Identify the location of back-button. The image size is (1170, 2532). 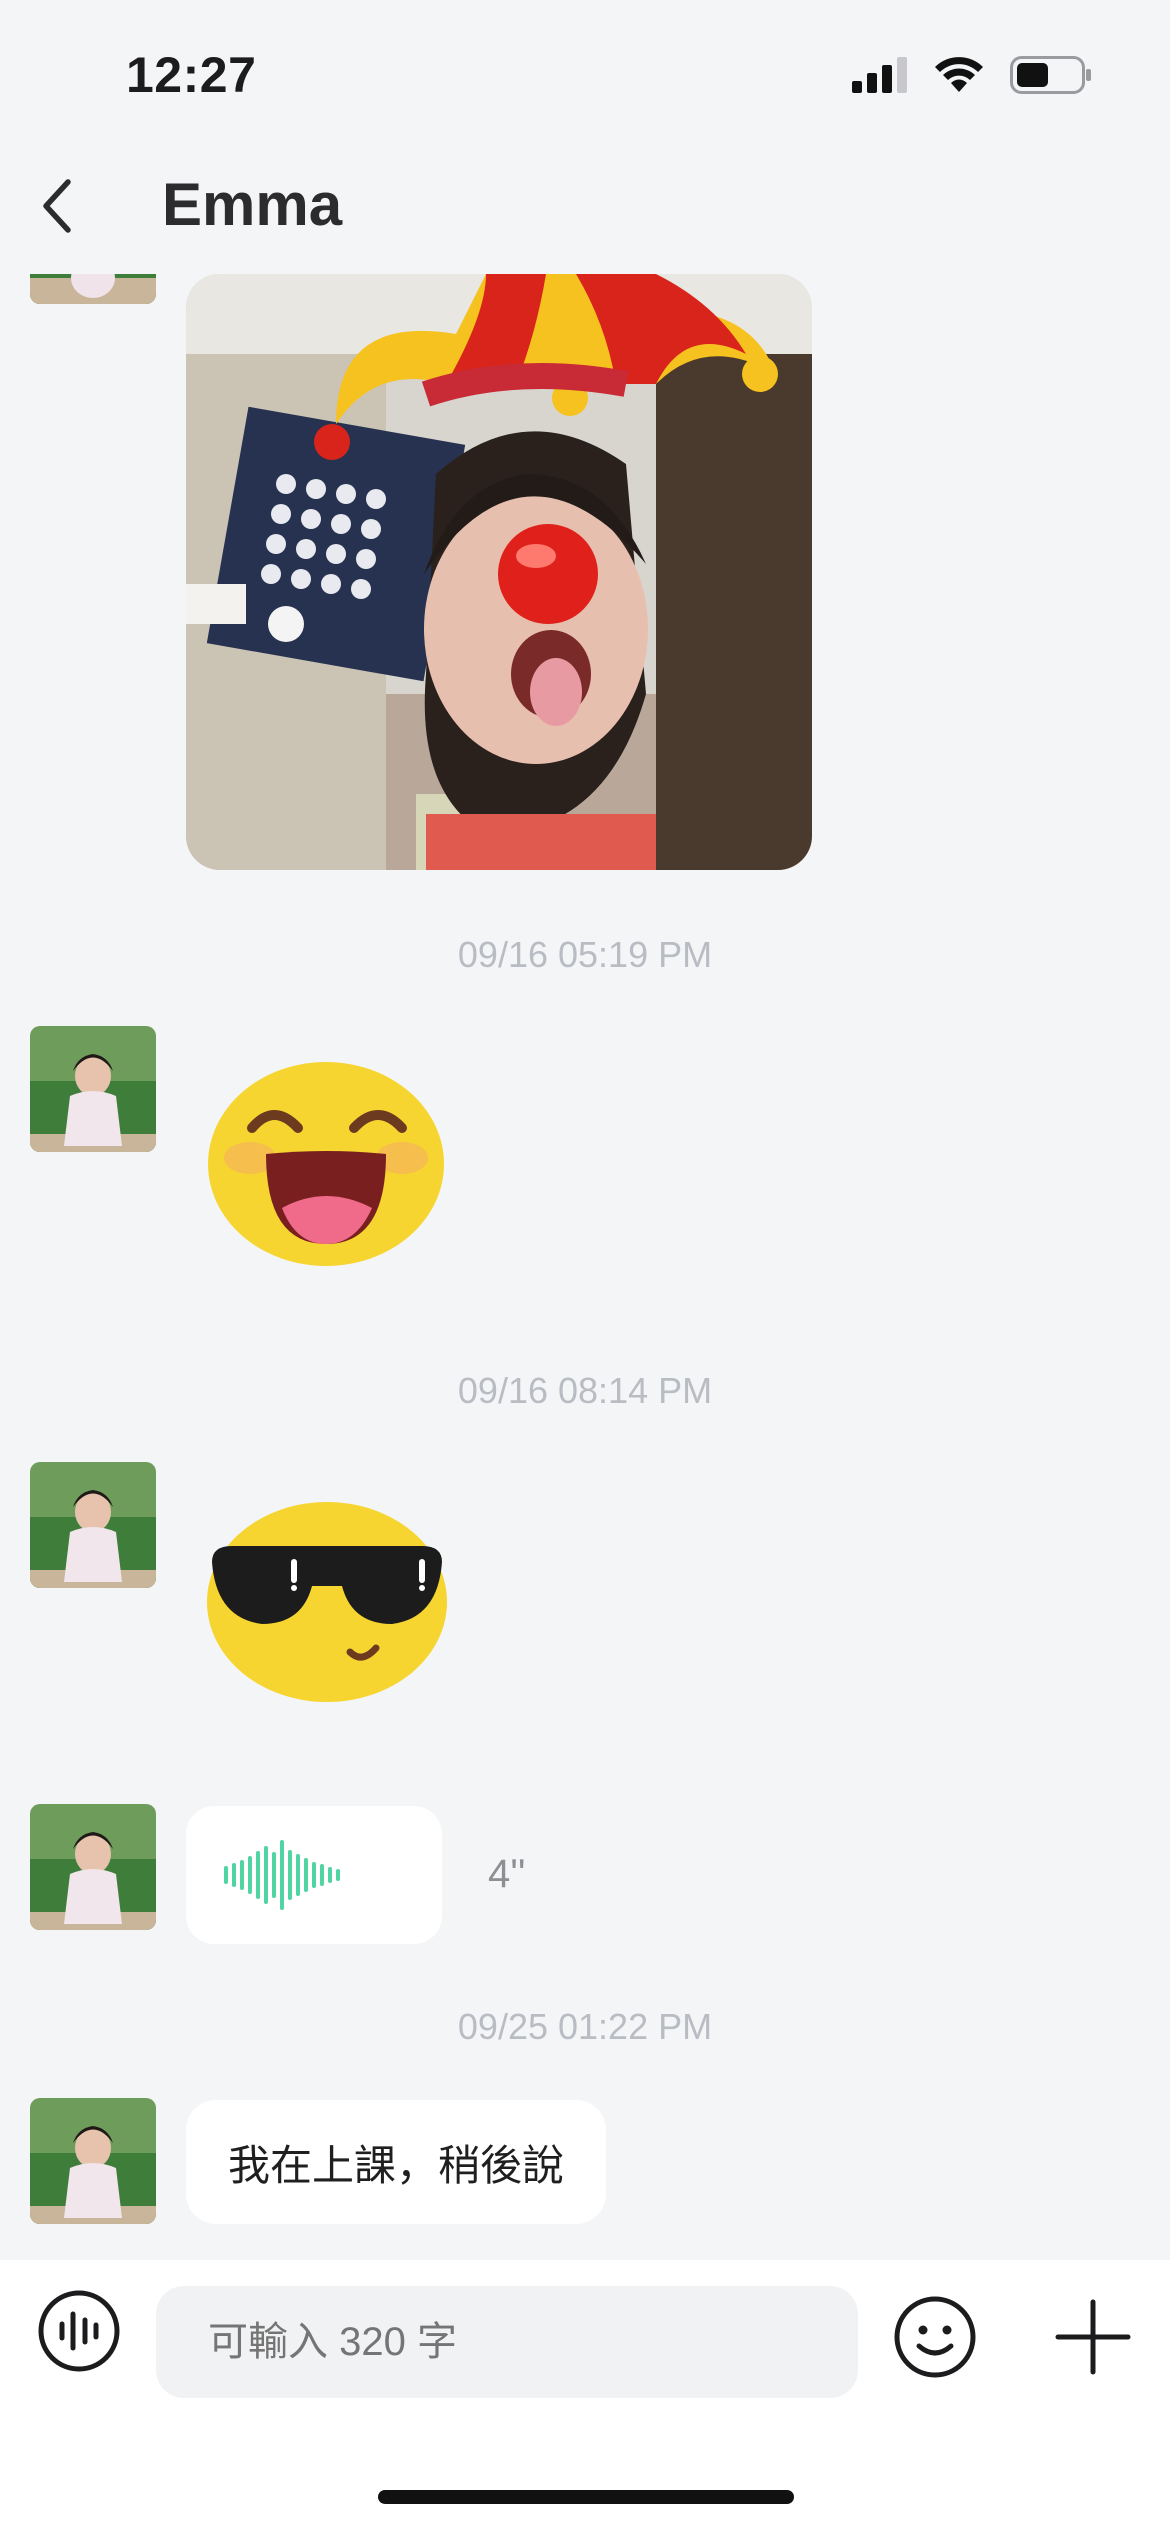
(56, 206).